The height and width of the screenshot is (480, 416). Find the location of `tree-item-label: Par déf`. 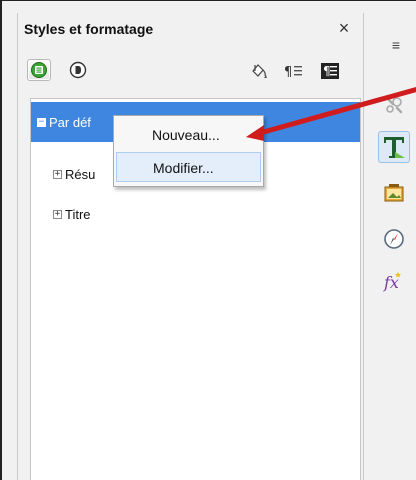

tree-item-label: Par déf is located at coordinates (70, 122).